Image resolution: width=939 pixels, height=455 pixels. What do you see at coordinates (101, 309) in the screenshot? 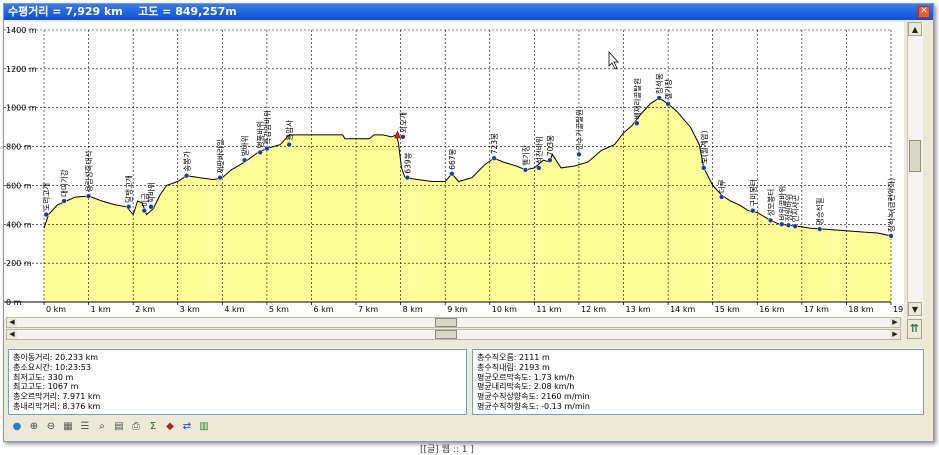
I see `x-tick-label: 1 km` at bounding box center [101, 309].